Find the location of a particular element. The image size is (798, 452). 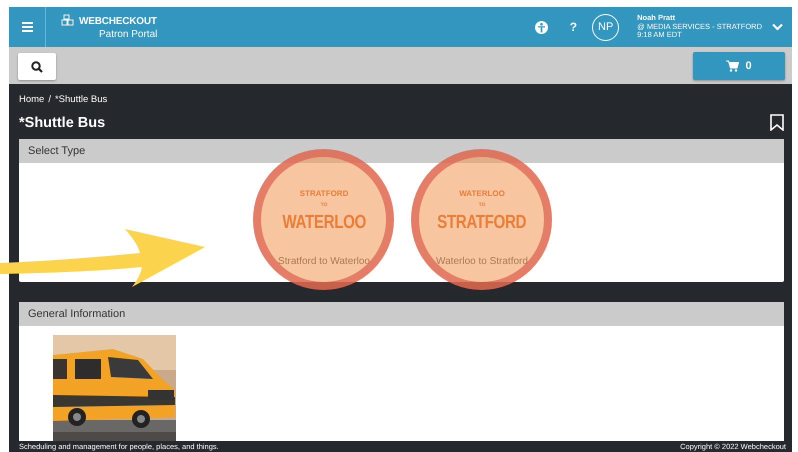

accessibility-icon is located at coordinates (541, 27).